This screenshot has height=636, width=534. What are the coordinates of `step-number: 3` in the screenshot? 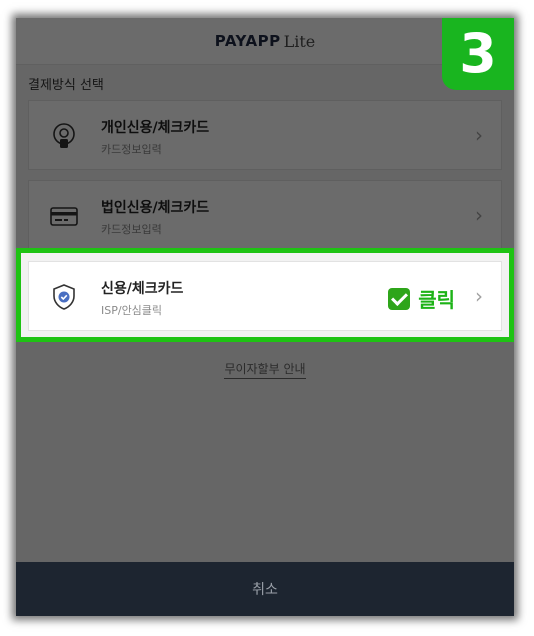 It's located at (478, 53).